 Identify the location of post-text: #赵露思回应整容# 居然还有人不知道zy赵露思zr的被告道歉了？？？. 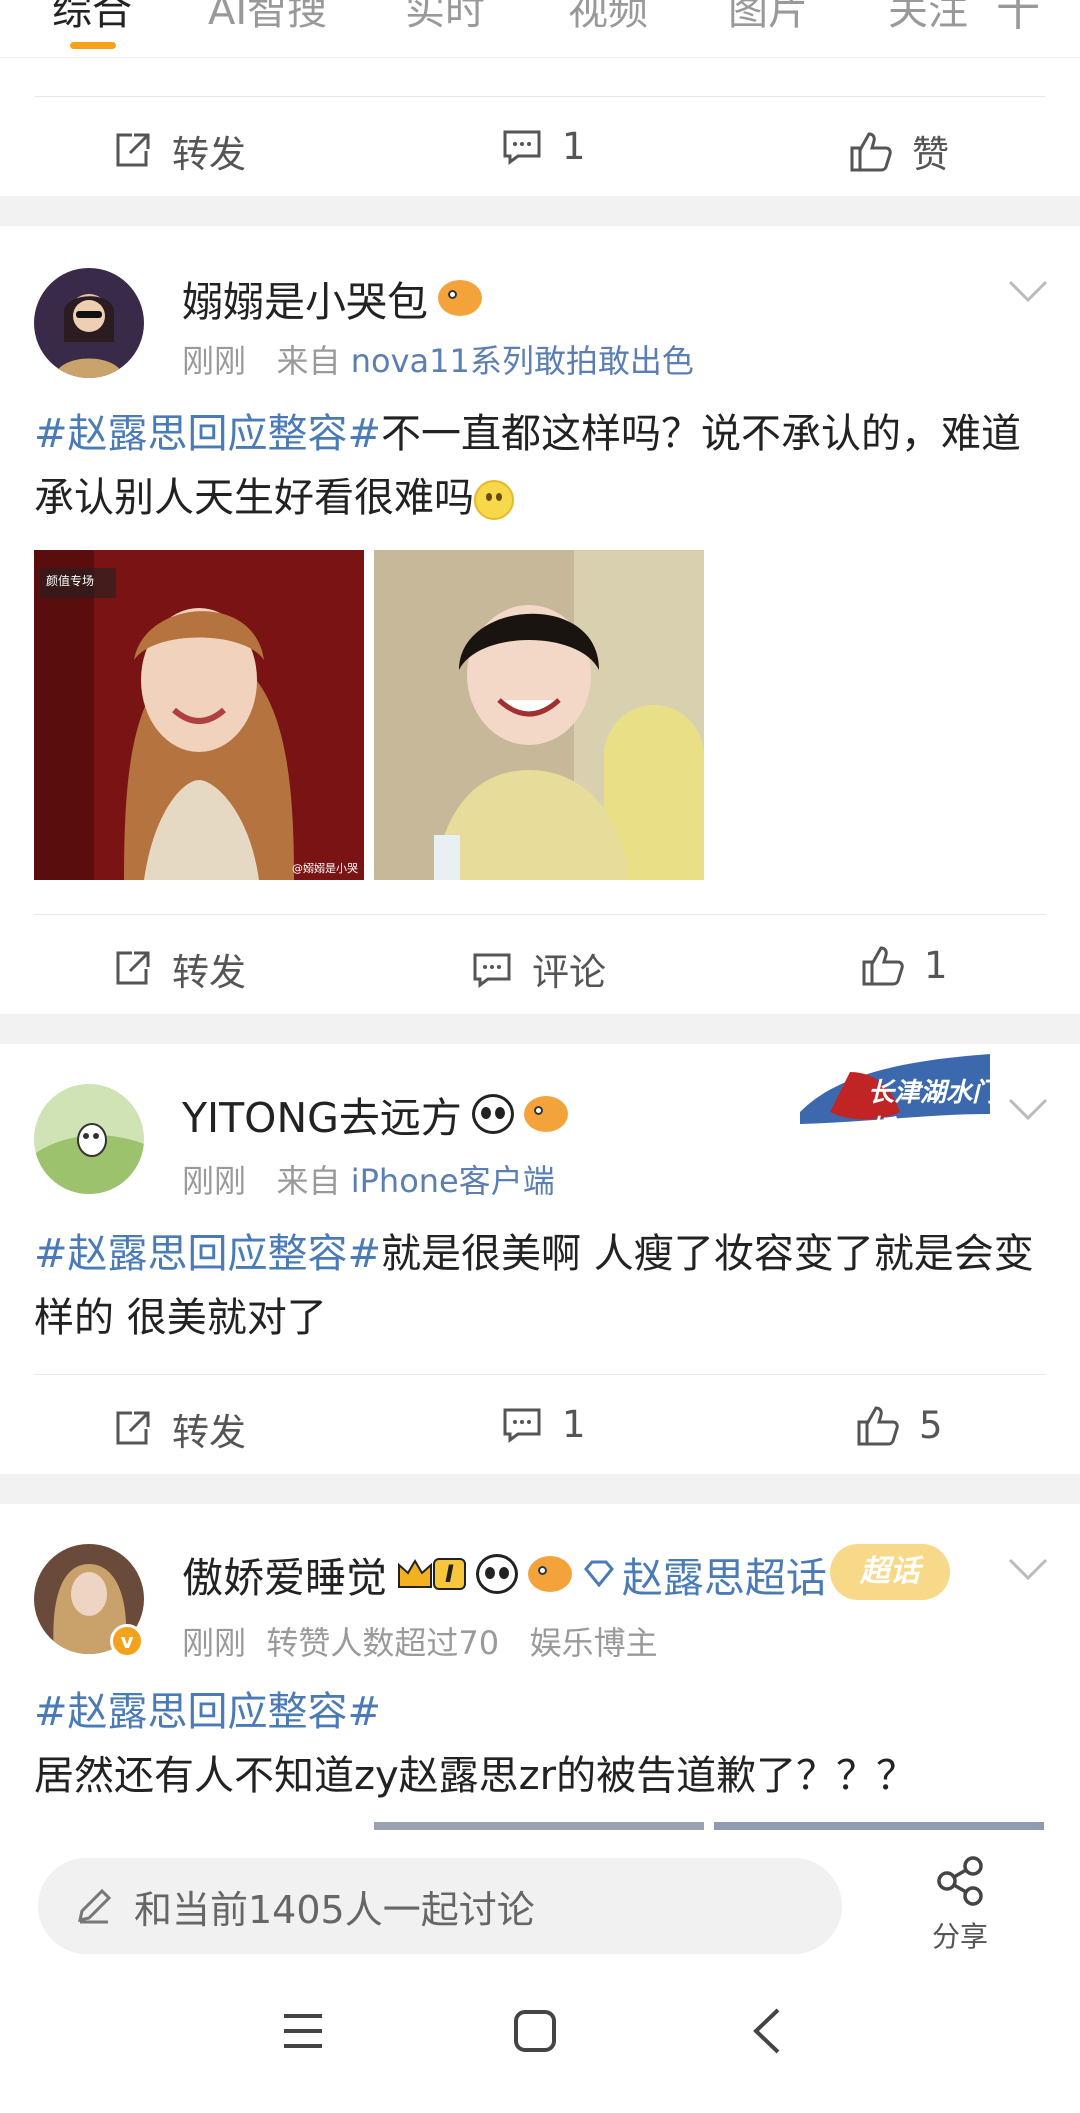
(542, 1744).